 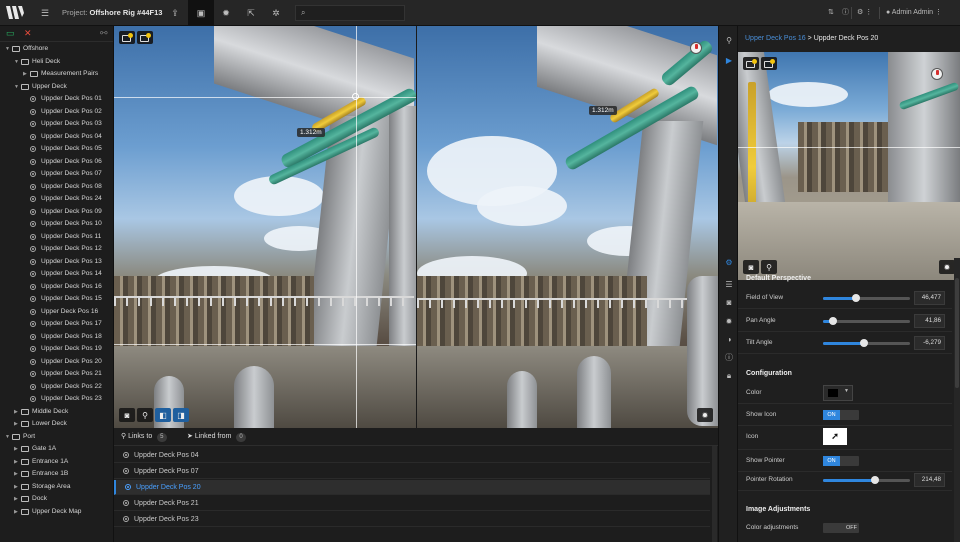 I want to click on app-logo, so click(x=15, y=12).